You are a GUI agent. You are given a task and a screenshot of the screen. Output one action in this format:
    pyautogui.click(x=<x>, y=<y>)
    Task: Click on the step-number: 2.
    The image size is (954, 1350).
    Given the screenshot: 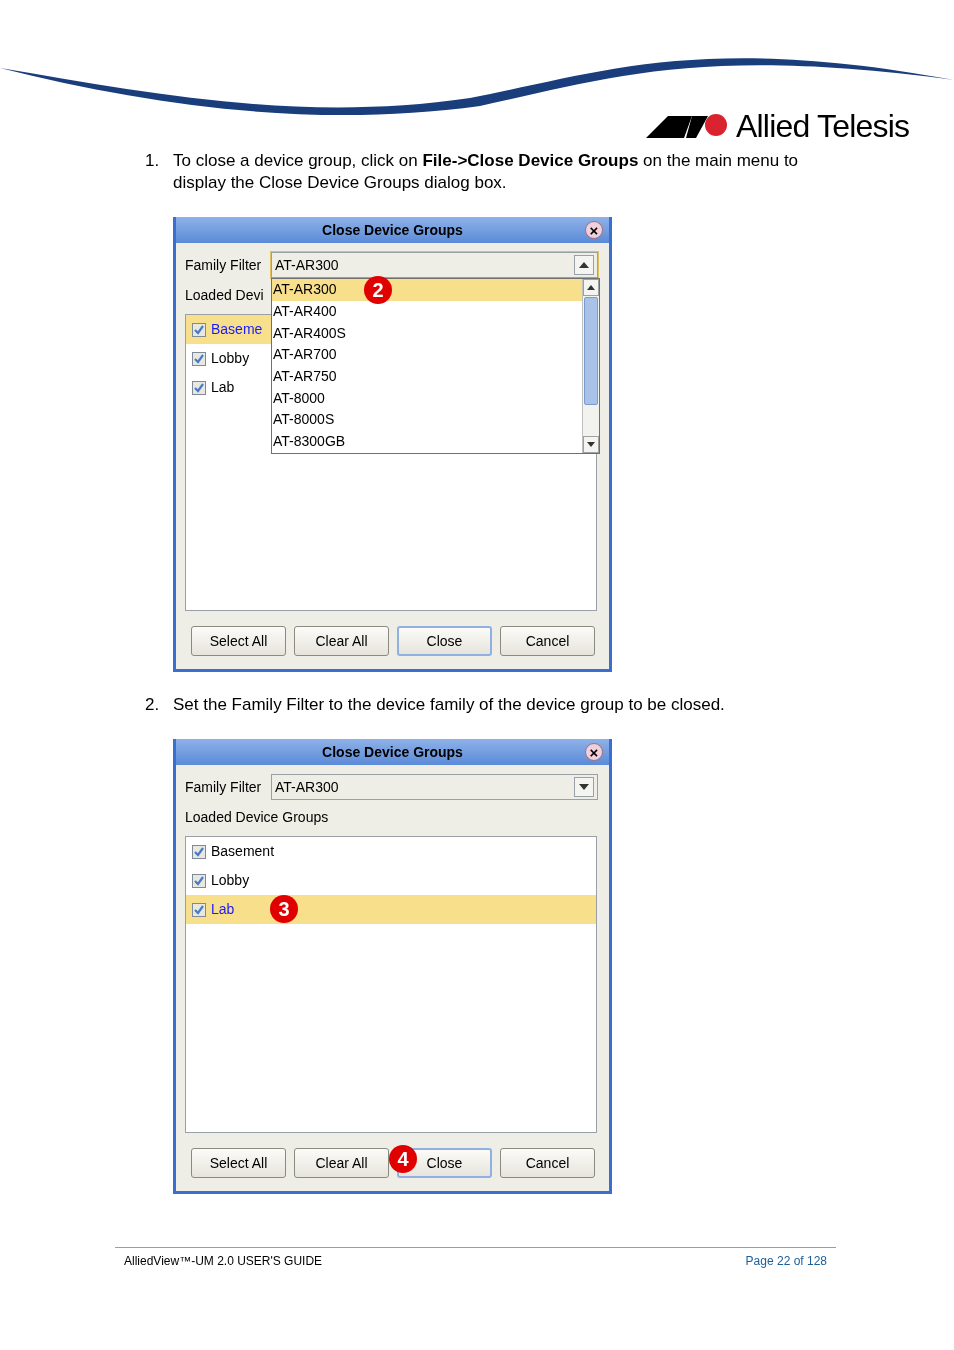 What is the action you would take?
    pyautogui.click(x=153, y=705)
    